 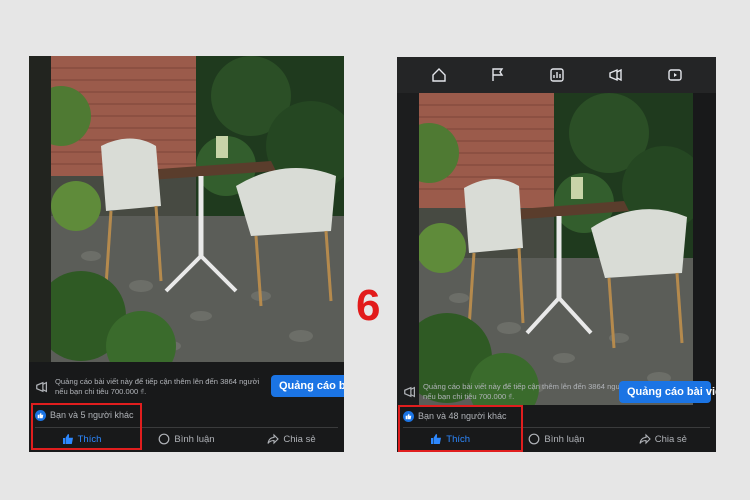 I want to click on dashboard-icon, so click(x=557, y=75).